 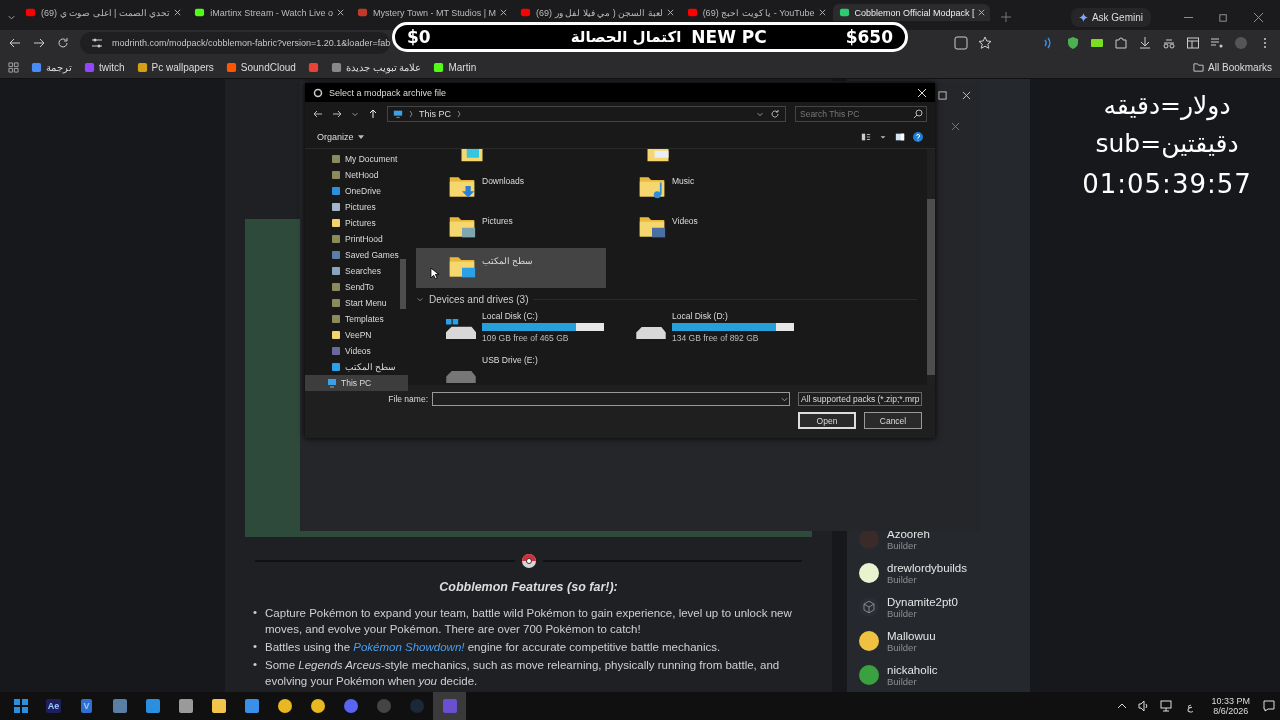 What do you see at coordinates (1230, 706) in the screenshot?
I see `clock: 10:33 PM 8/6/2026` at bounding box center [1230, 706].